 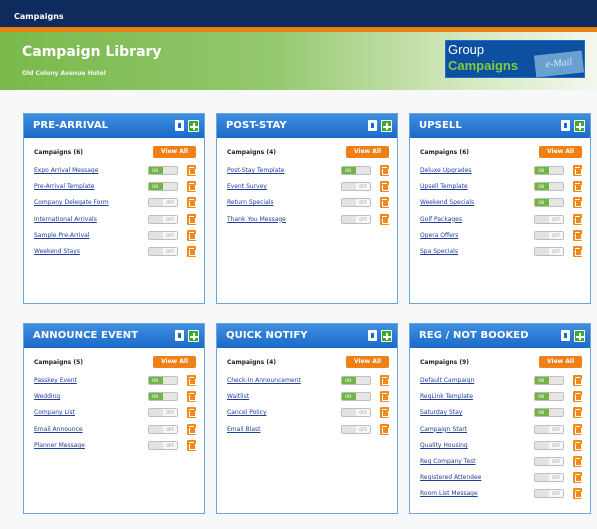 I want to click on campaign-link: RegLink Template, so click(x=446, y=396).